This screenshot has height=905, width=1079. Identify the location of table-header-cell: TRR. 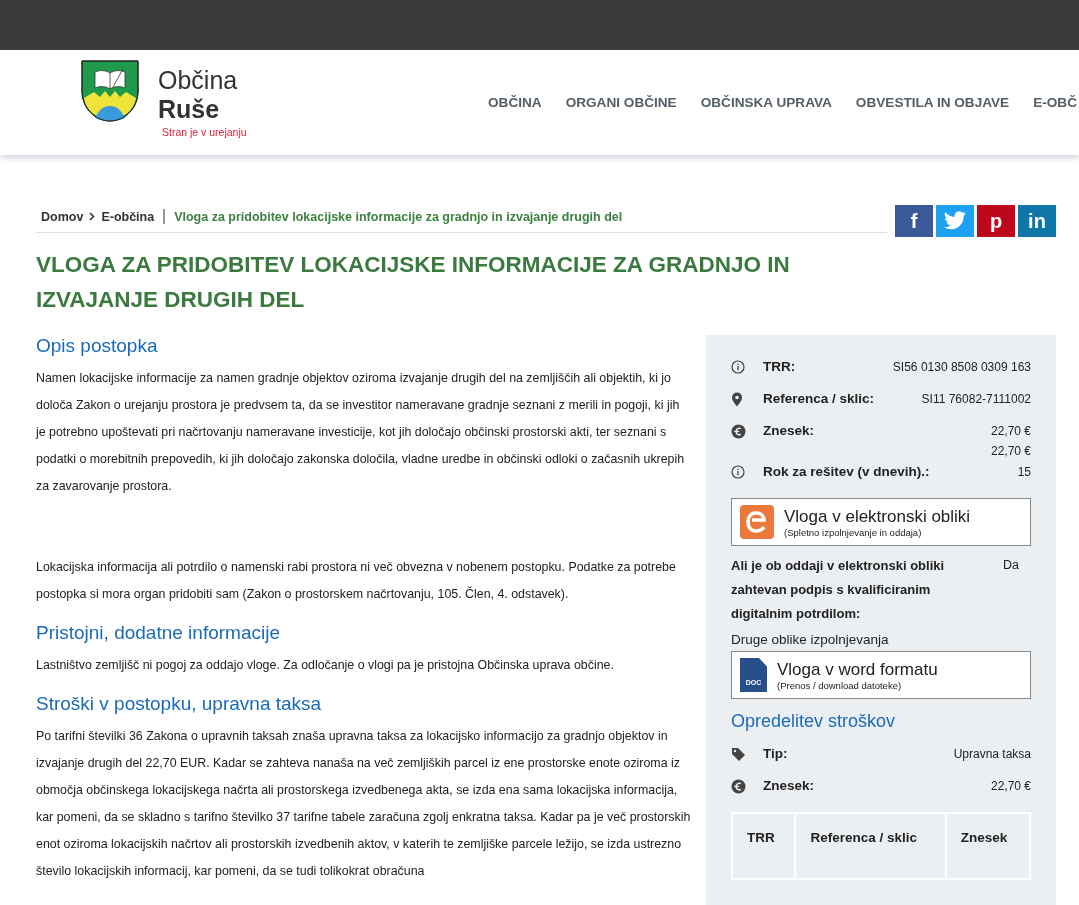
(764, 846).